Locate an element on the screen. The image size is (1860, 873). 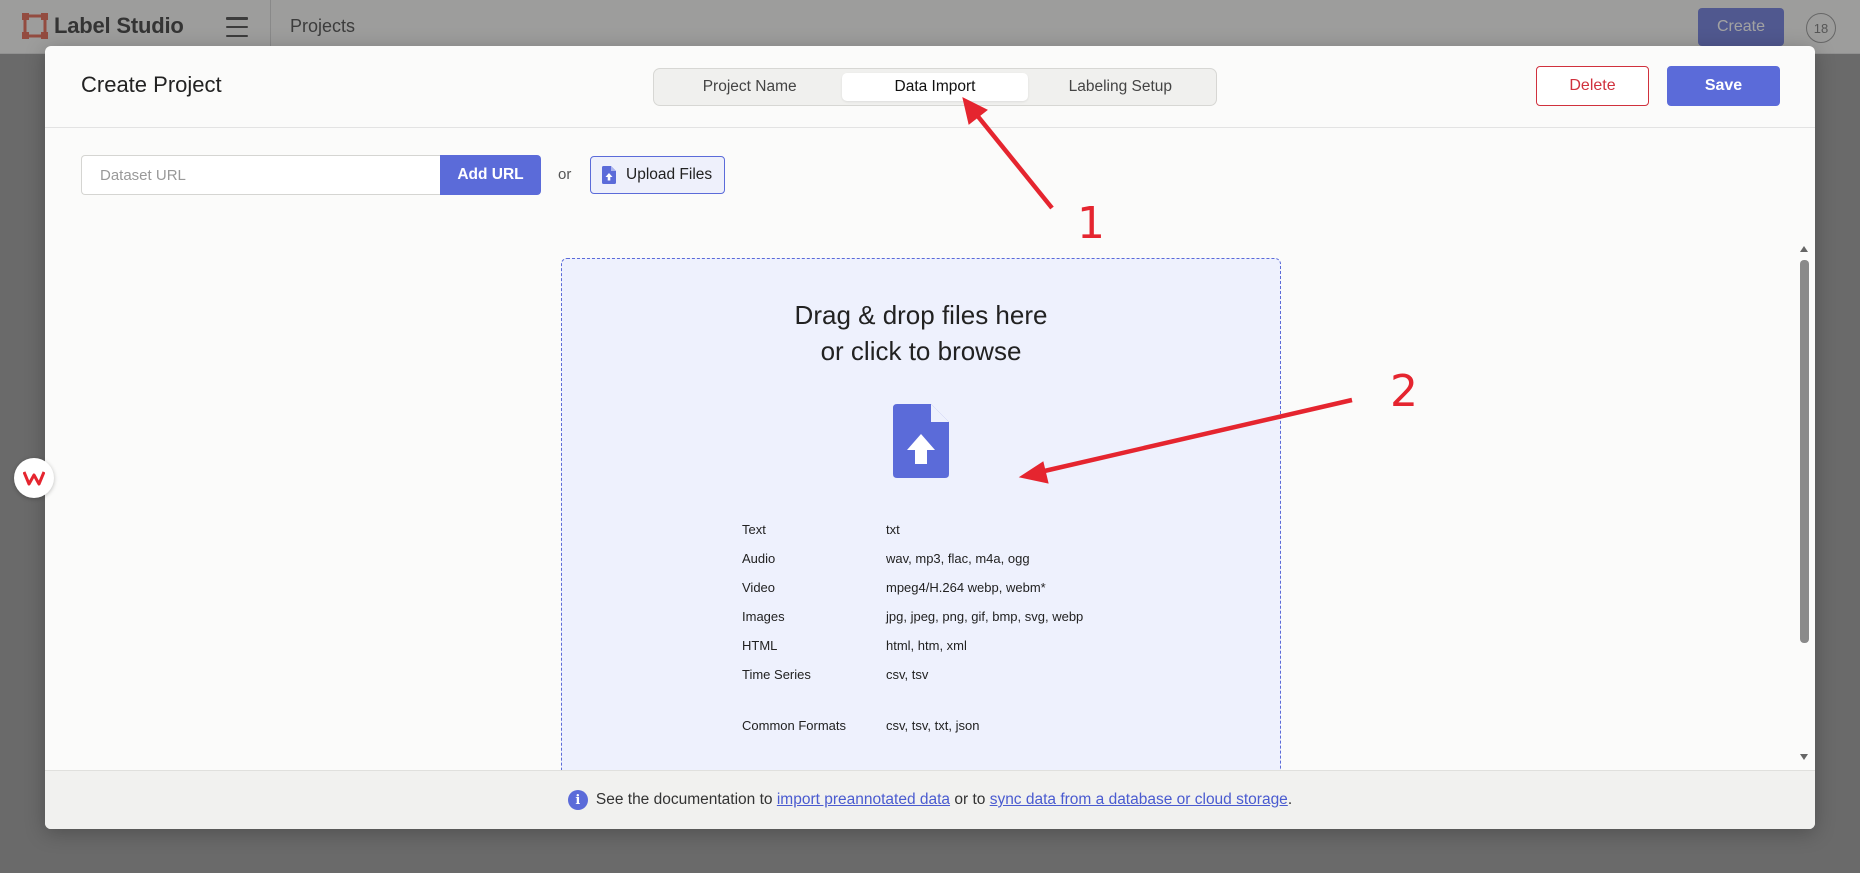
format-category: Audio is located at coordinates (759, 558).